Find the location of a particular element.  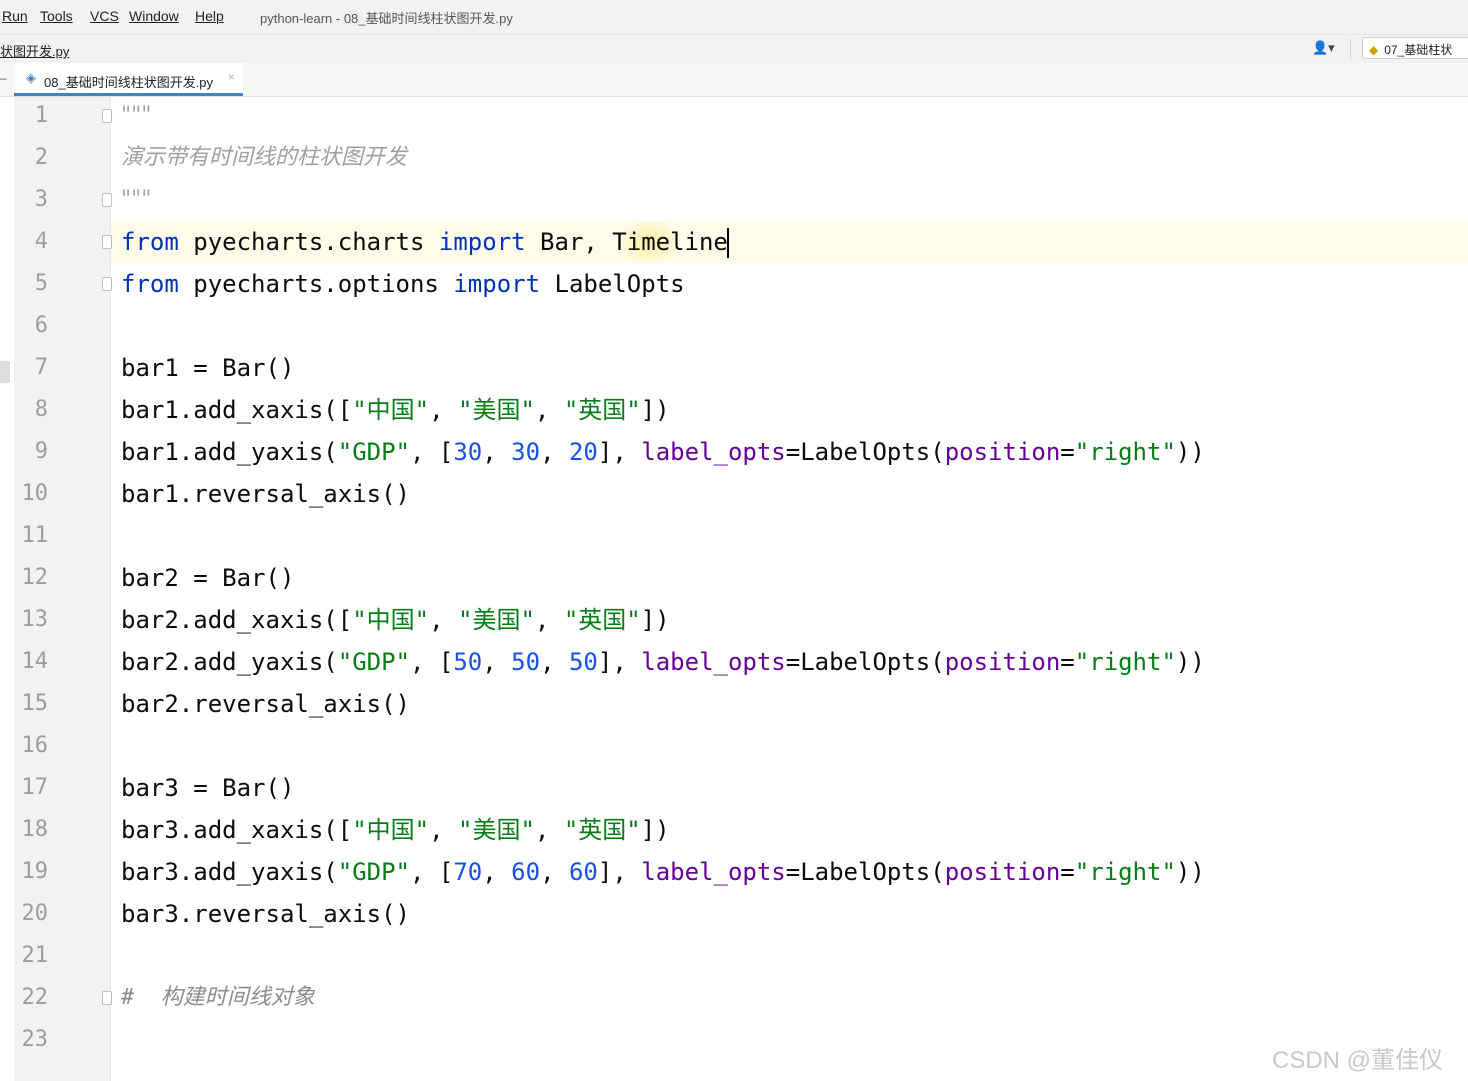

line-number: 9 is located at coordinates (31, 452).